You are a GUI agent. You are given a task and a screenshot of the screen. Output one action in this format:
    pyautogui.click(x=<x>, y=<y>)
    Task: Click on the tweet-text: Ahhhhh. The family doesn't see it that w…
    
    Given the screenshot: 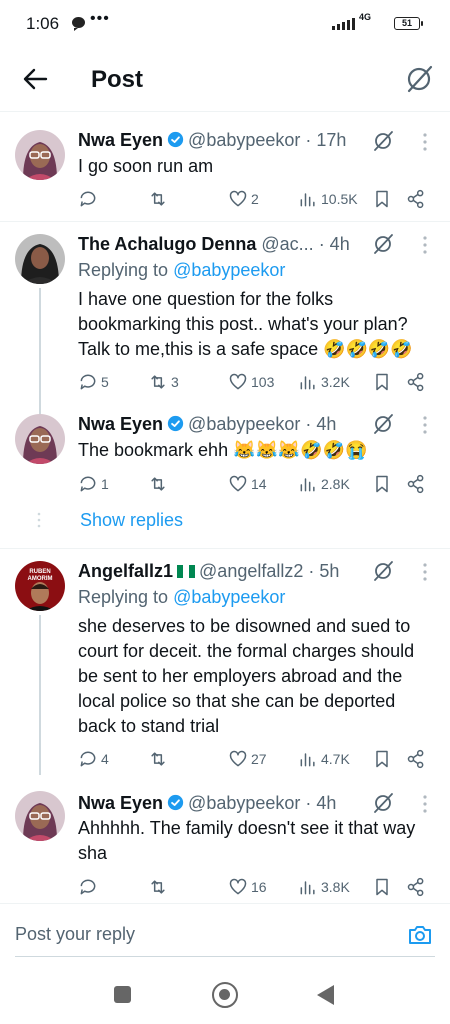 What is the action you would take?
    pyautogui.click(x=247, y=840)
    